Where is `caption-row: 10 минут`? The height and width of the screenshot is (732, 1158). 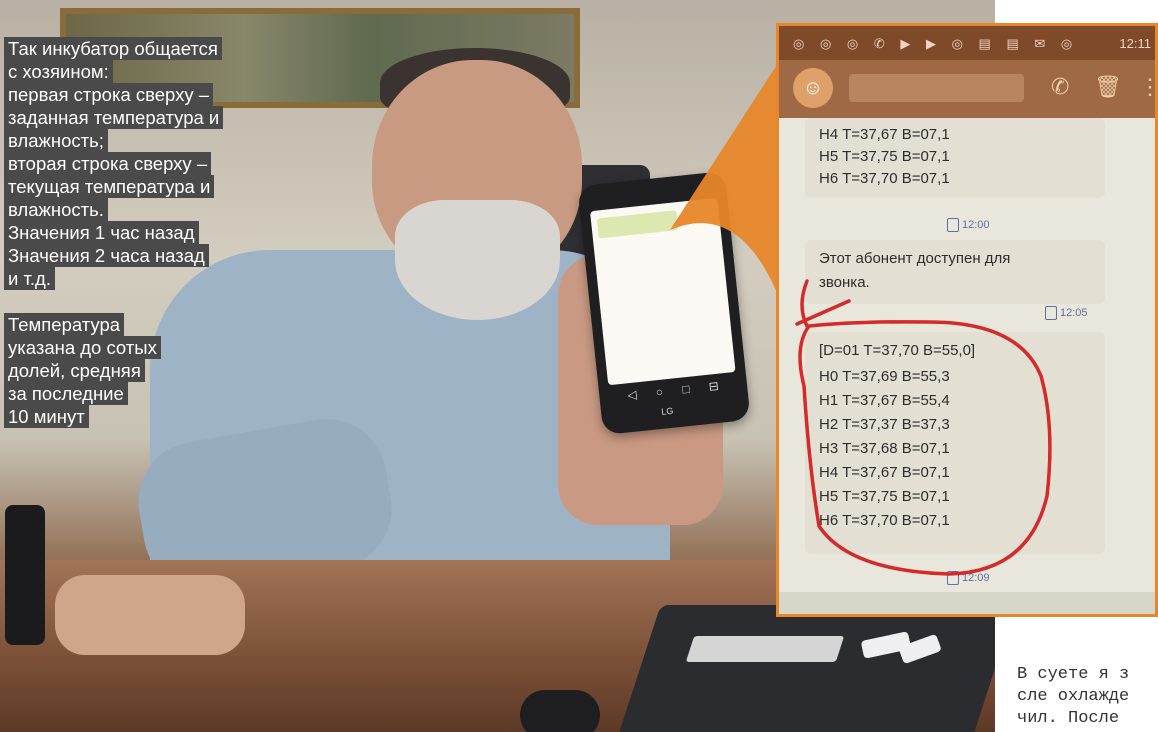
caption-row: 10 минут is located at coordinates (139, 416).